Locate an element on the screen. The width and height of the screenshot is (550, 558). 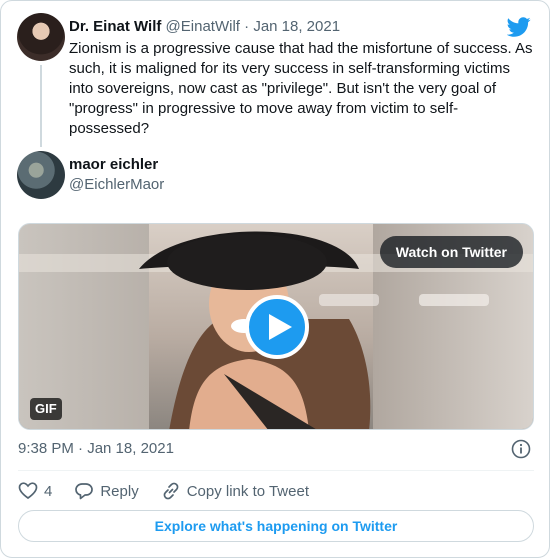
einat-wilf-avatar is located at coordinates (41, 37).